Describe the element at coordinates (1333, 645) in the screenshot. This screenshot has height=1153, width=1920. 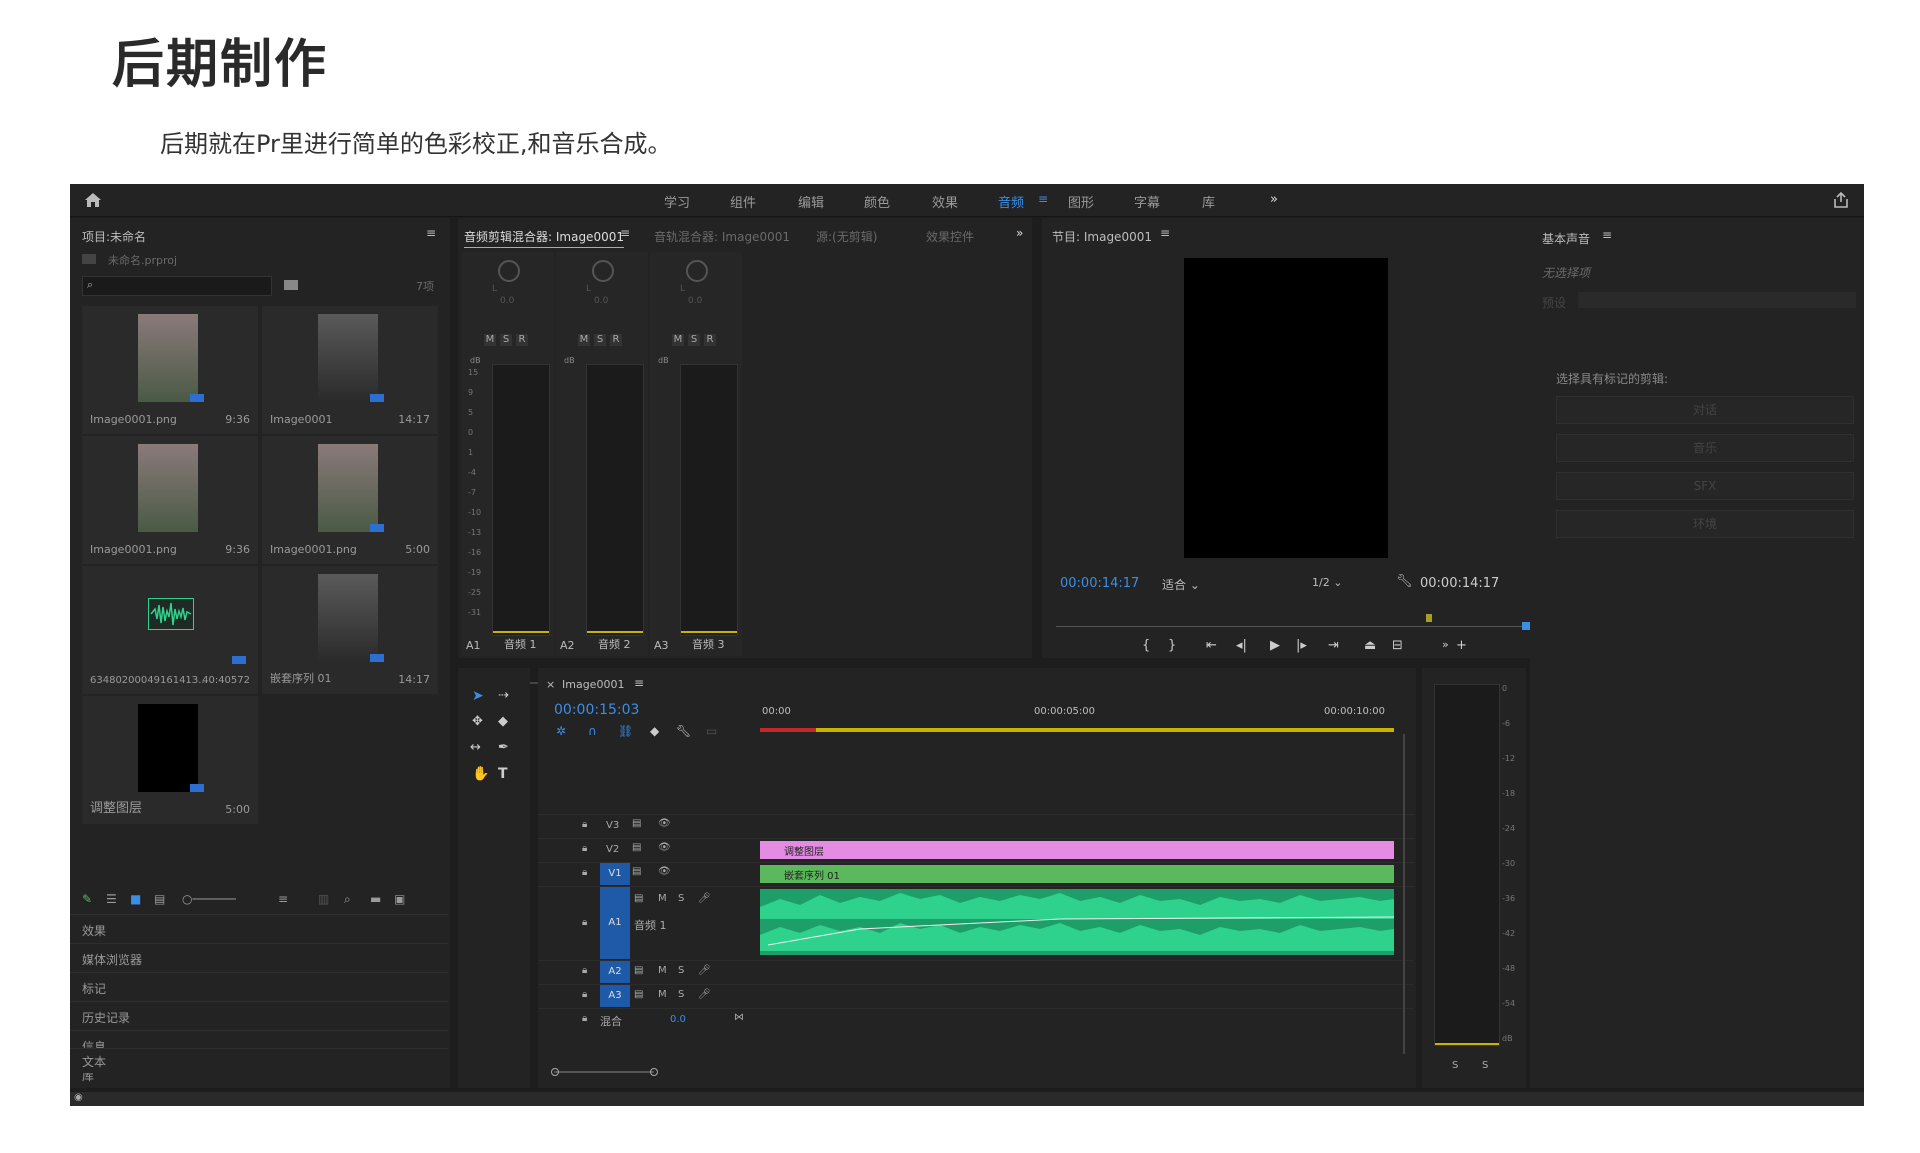
I see `go-to-out-icon: ⇥` at that location.